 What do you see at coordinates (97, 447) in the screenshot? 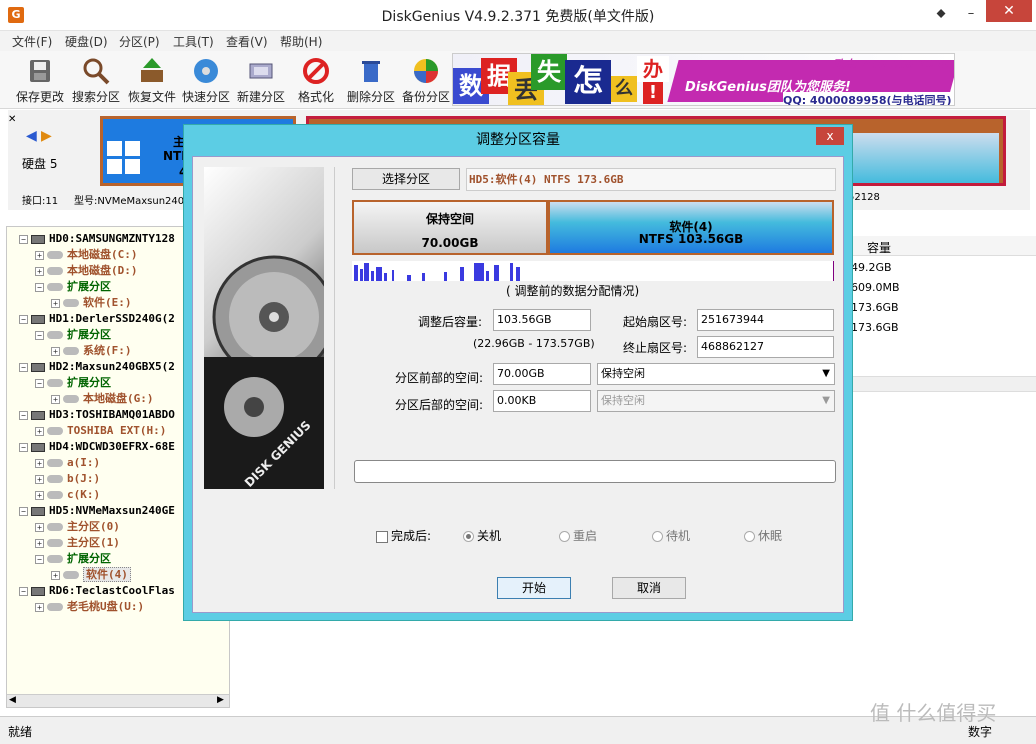
I see `tree-disk-node: − HD4:WDCWD30EFRX-68E` at bounding box center [97, 447].